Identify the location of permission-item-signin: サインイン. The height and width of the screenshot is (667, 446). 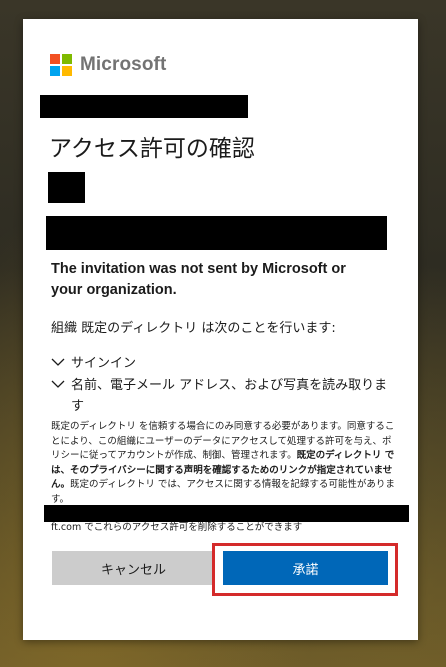
(223, 363).